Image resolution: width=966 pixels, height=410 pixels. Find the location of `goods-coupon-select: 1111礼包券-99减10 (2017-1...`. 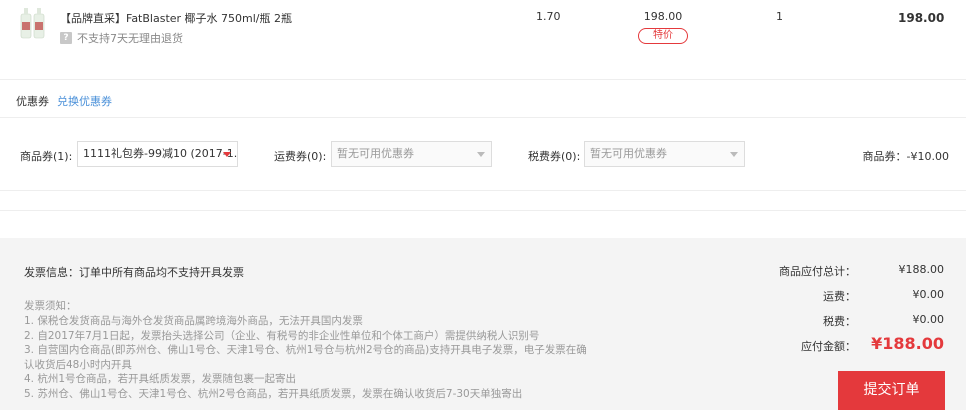

goods-coupon-select: 1111礼包券-99减10 (2017-1... is located at coordinates (157, 154).